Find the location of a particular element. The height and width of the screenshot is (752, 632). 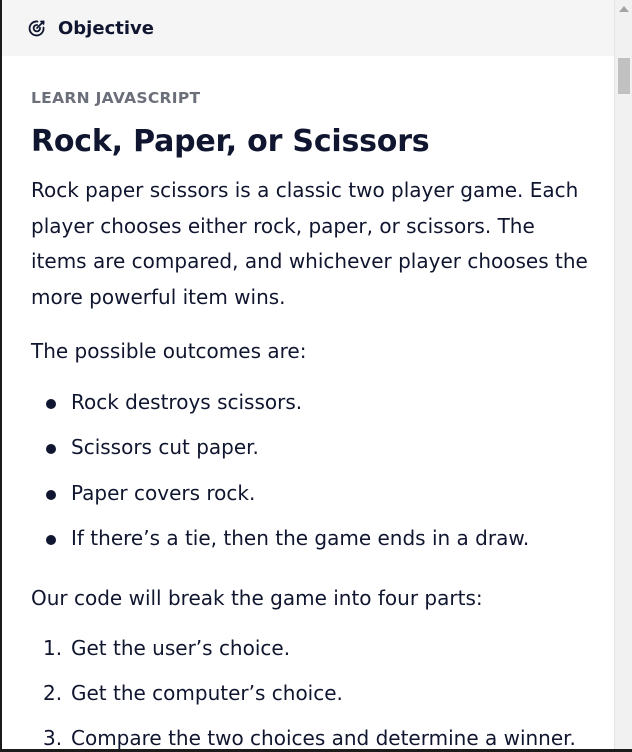

list-item: 2. Get the computer’s choice. is located at coordinates (311, 702).